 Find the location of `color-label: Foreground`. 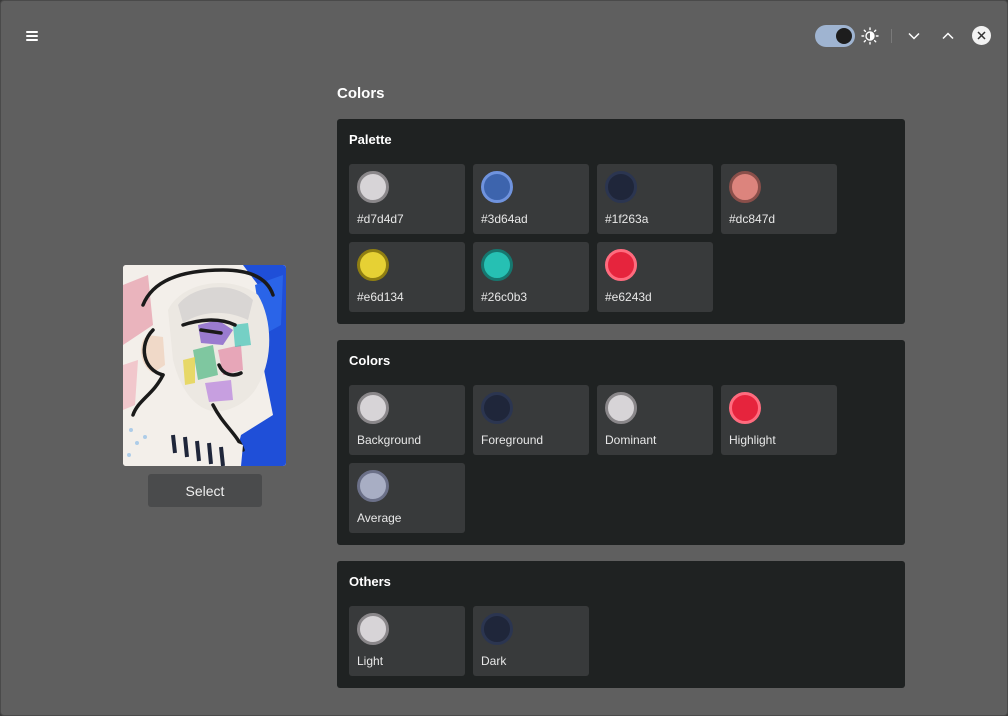

color-label: Foreground is located at coordinates (512, 440).